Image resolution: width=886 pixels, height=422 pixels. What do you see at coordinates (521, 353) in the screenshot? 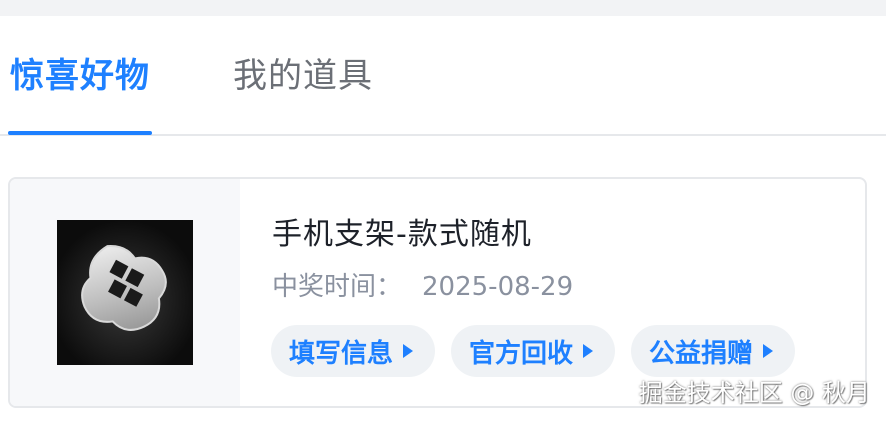
I see `official-recycle-label: 官方回收` at bounding box center [521, 353].